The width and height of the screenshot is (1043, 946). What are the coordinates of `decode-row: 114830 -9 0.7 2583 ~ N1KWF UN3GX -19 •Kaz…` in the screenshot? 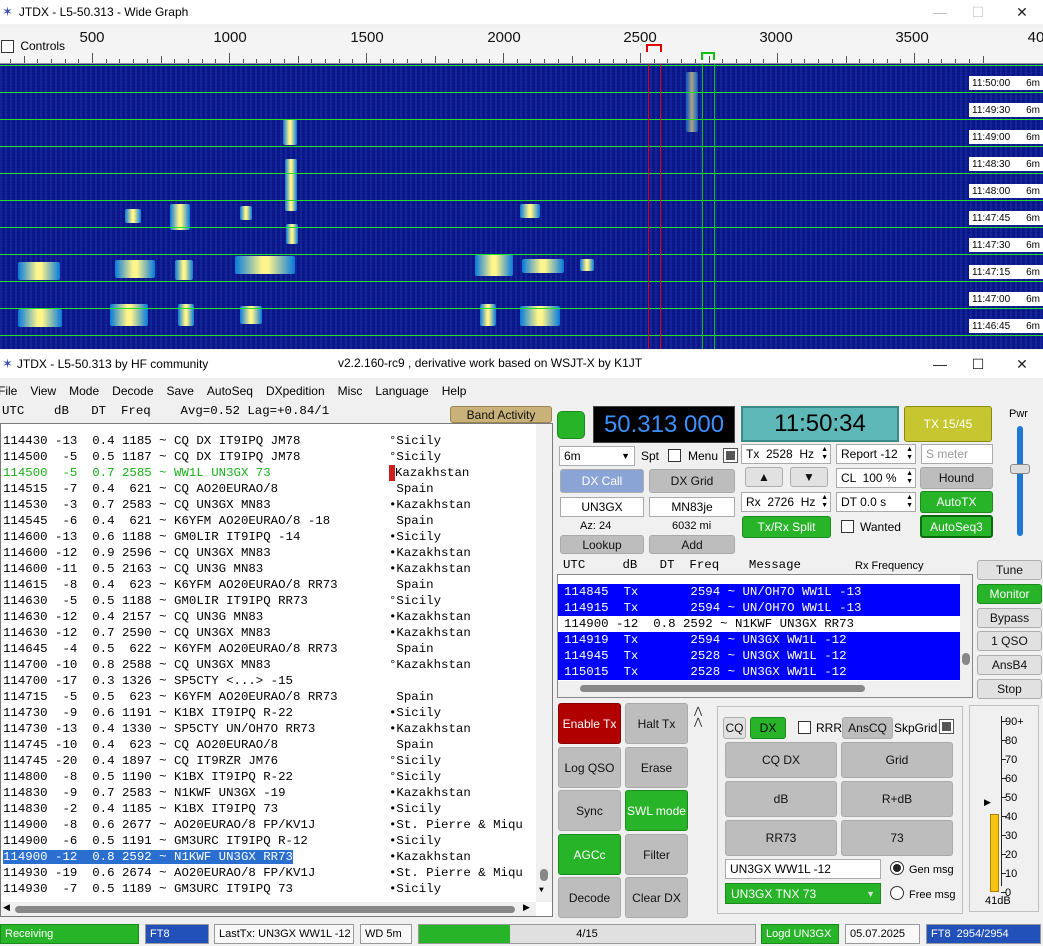 It's located at (267, 793).